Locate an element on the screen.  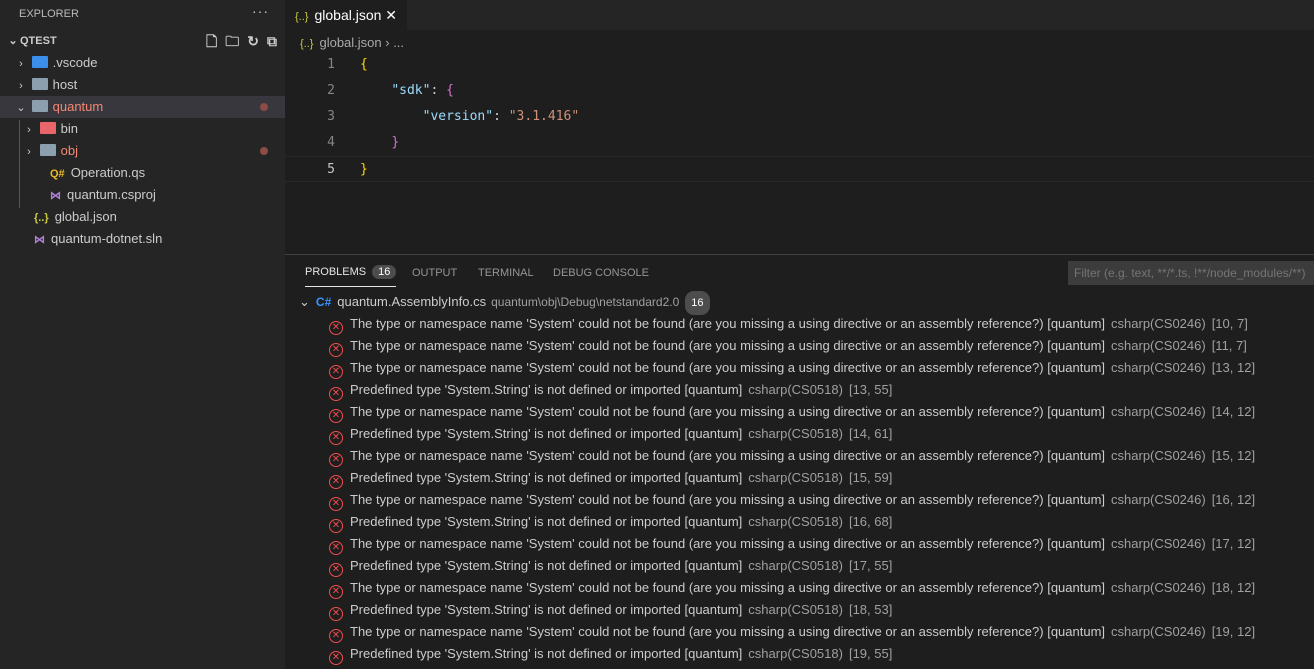
collapse-all-icon: ⧉ is located at coordinates (272, 41).